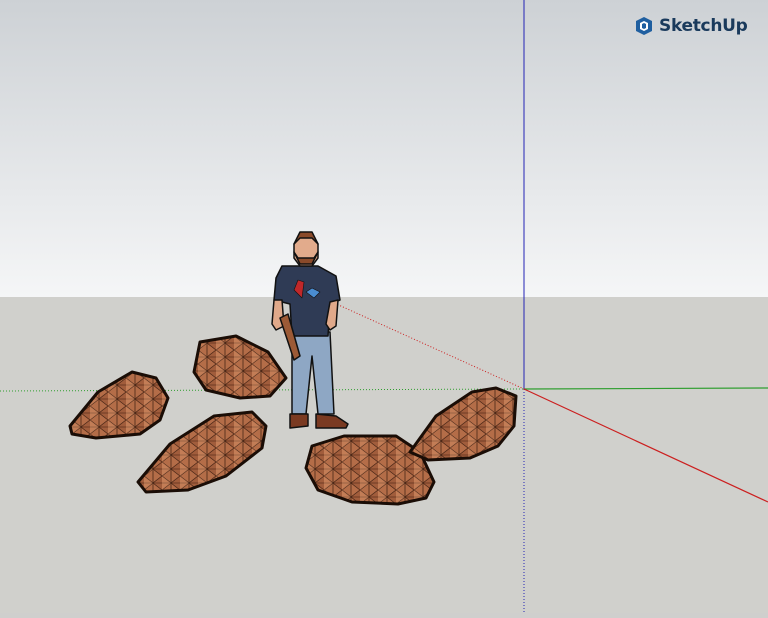 This screenshot has width=768, height=618. Describe the element at coordinates (644, 26) in the screenshot. I see `sketchup-logo-icon` at that location.